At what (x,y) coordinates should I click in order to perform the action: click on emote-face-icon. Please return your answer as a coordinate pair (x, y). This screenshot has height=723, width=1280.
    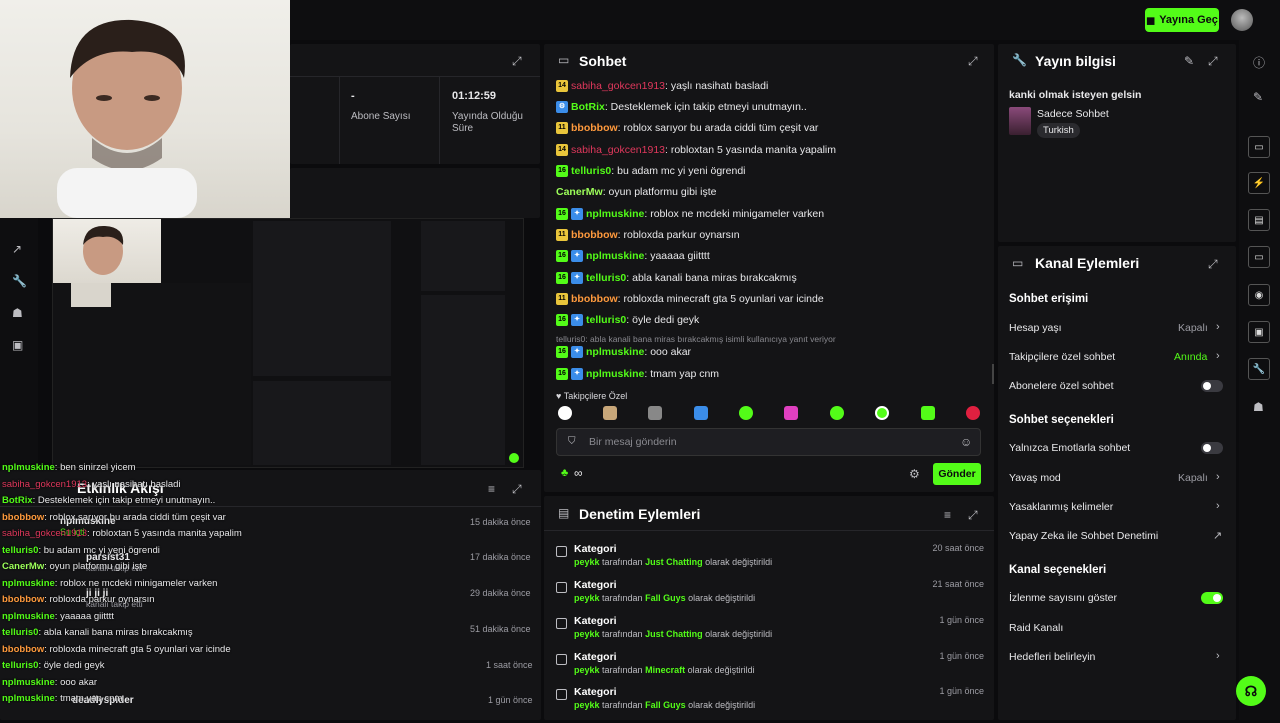
    Looking at the image, I should click on (610, 413).